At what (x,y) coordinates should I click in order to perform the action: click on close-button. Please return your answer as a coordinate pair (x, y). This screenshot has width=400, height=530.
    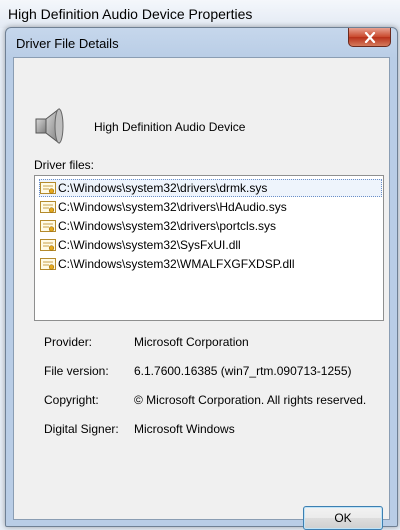
    Looking at the image, I should click on (369, 37).